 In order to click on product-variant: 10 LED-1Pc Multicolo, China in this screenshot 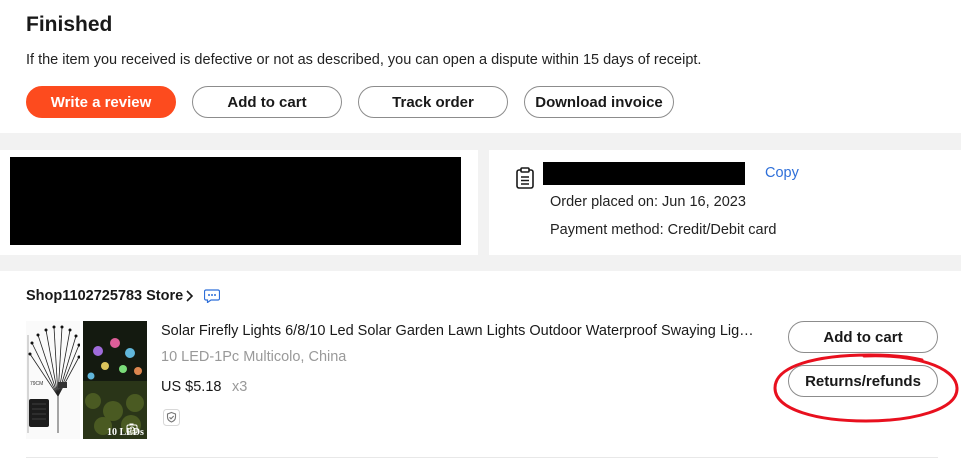, I will do `click(254, 357)`.